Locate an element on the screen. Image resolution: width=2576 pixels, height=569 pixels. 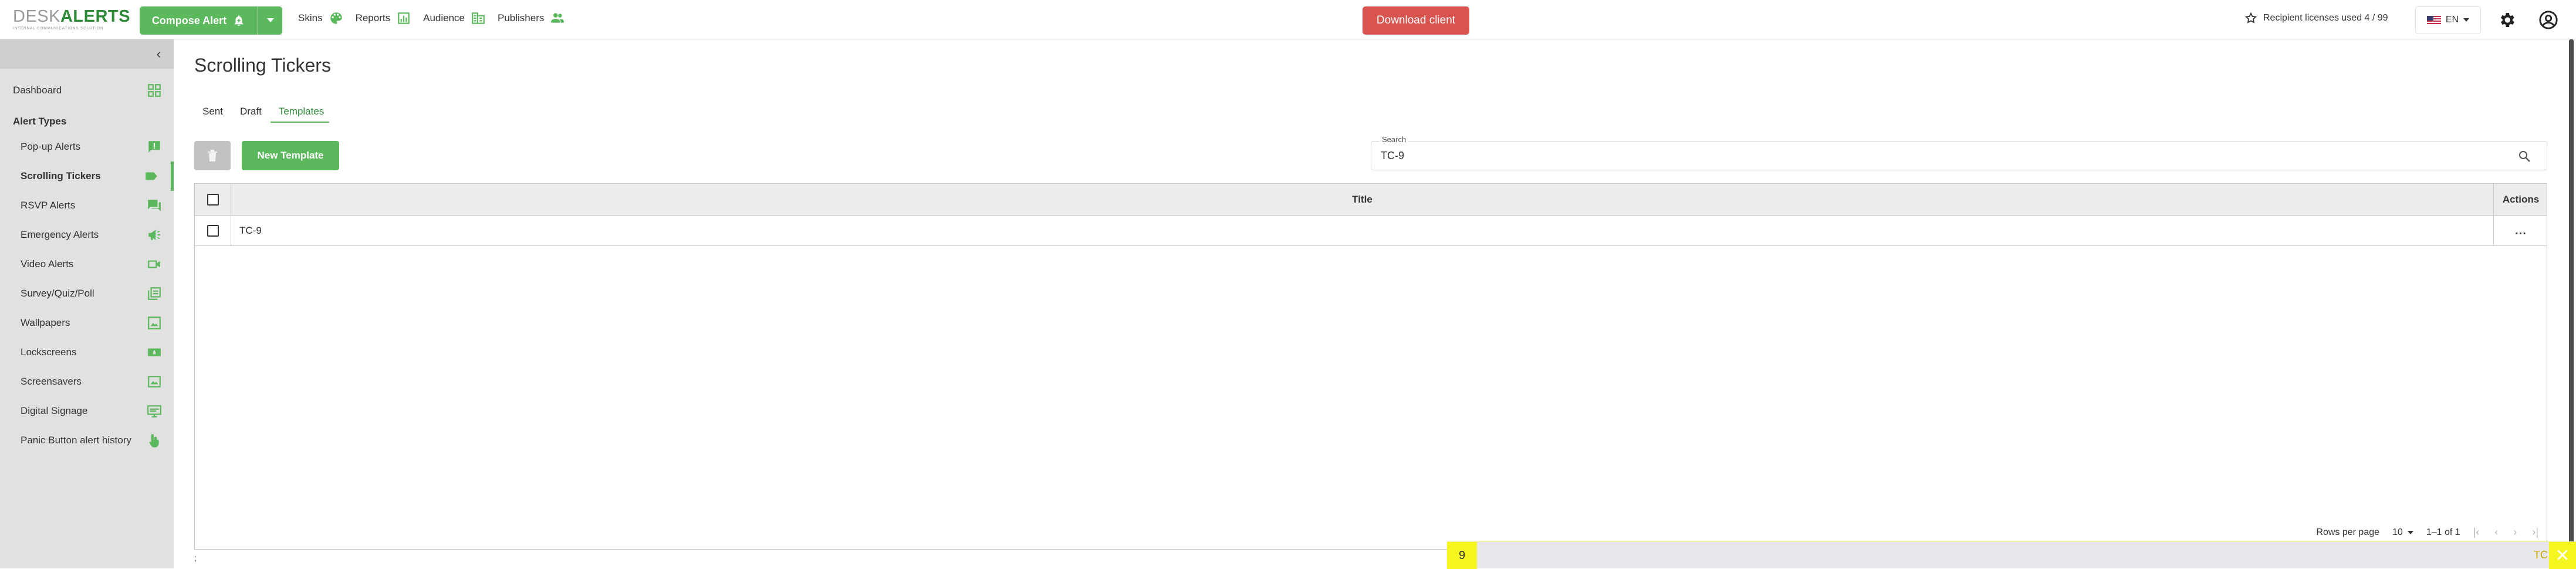
logo-desk-text: DESK is located at coordinates (36, 16).